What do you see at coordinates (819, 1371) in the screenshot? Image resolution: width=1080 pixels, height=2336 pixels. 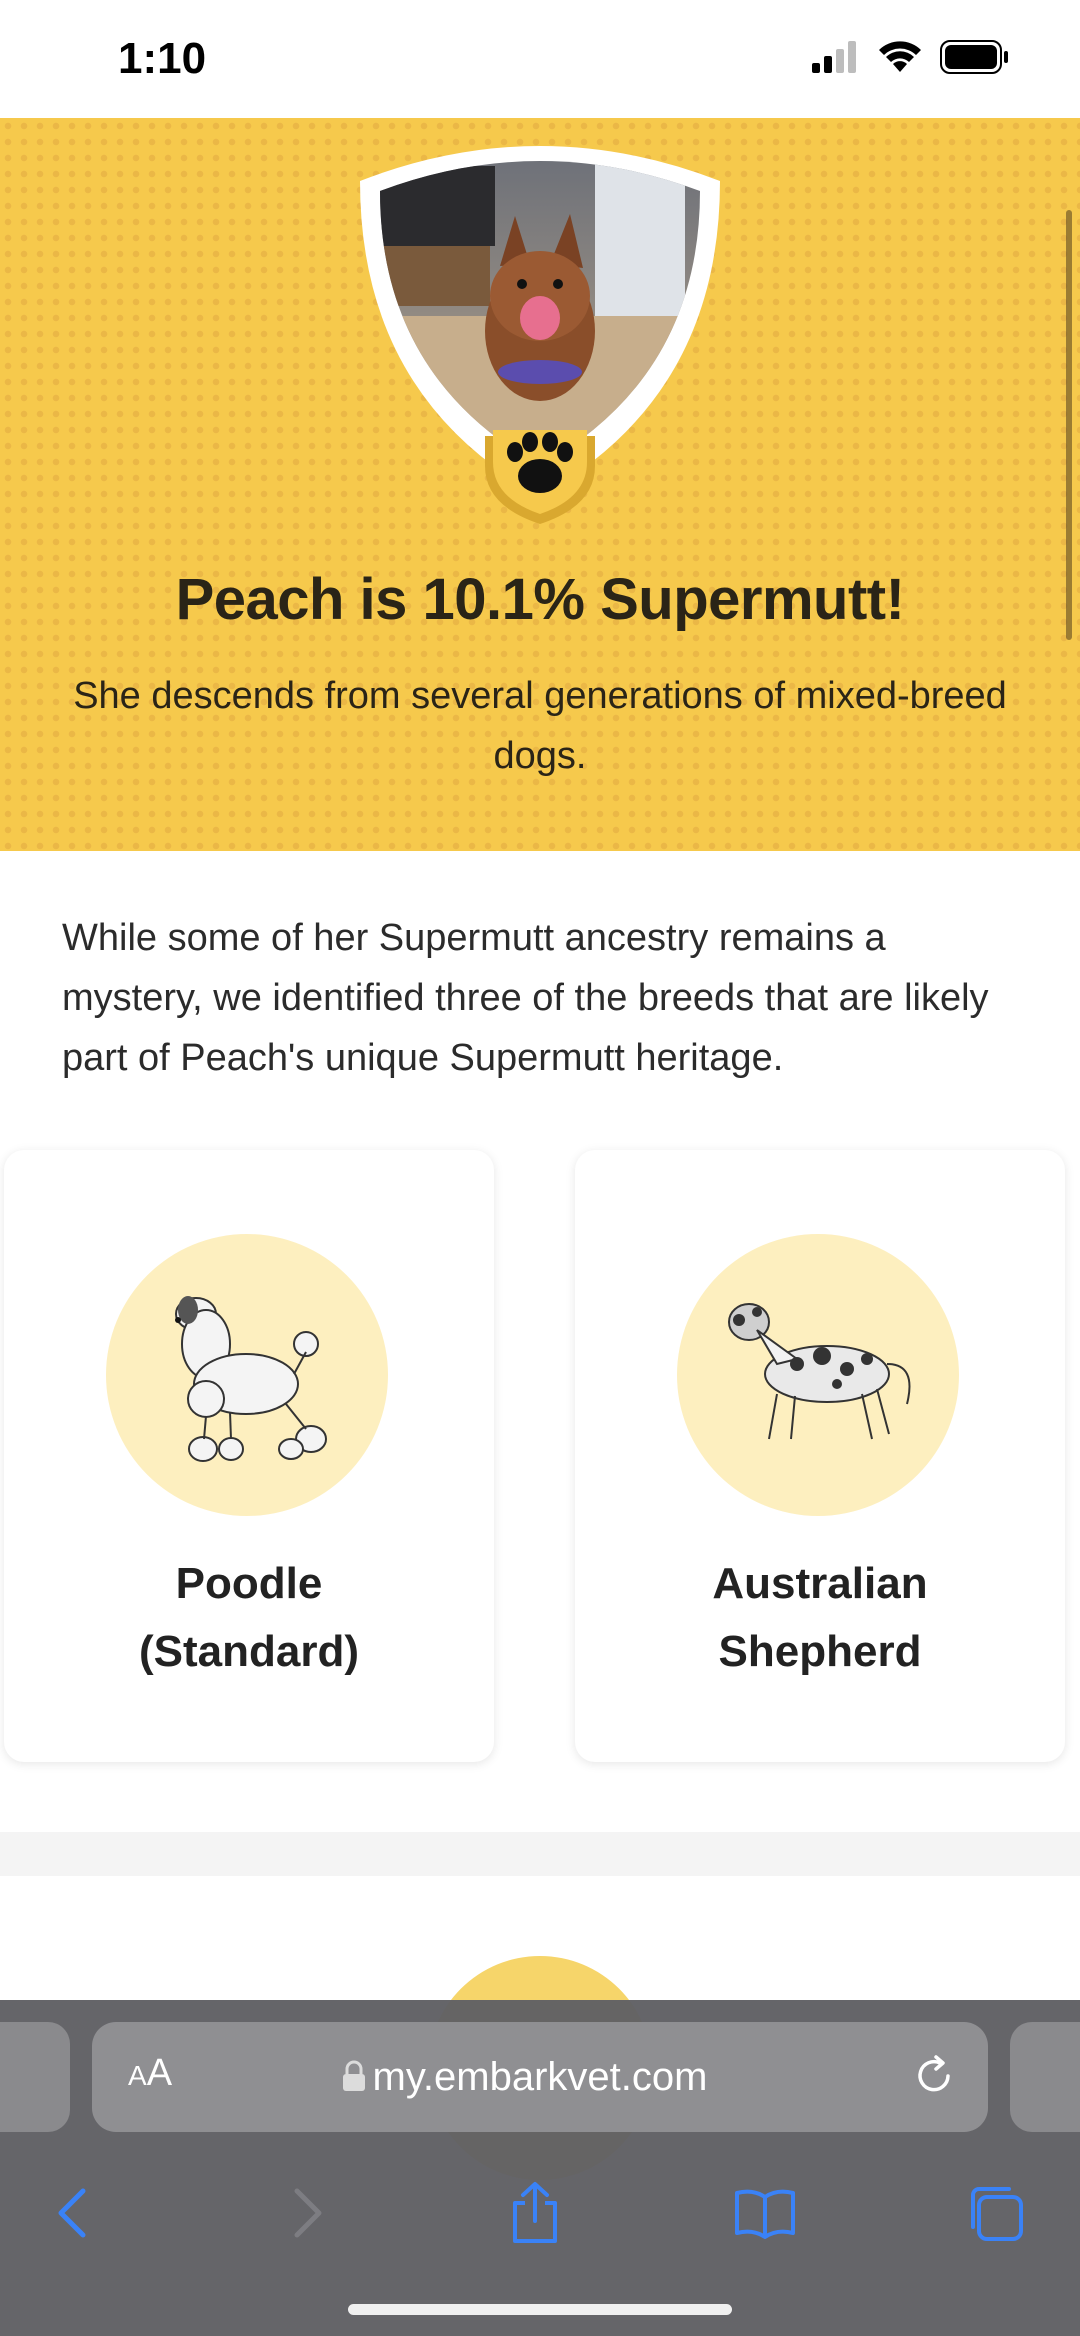 I see `australian-shepherd-illustration-icon` at bounding box center [819, 1371].